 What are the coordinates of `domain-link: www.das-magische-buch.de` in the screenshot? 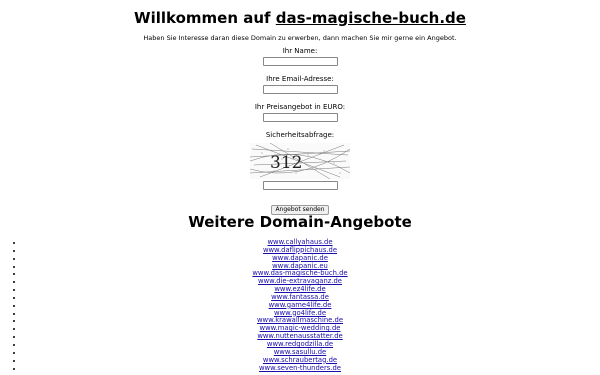 It's located at (299, 273).